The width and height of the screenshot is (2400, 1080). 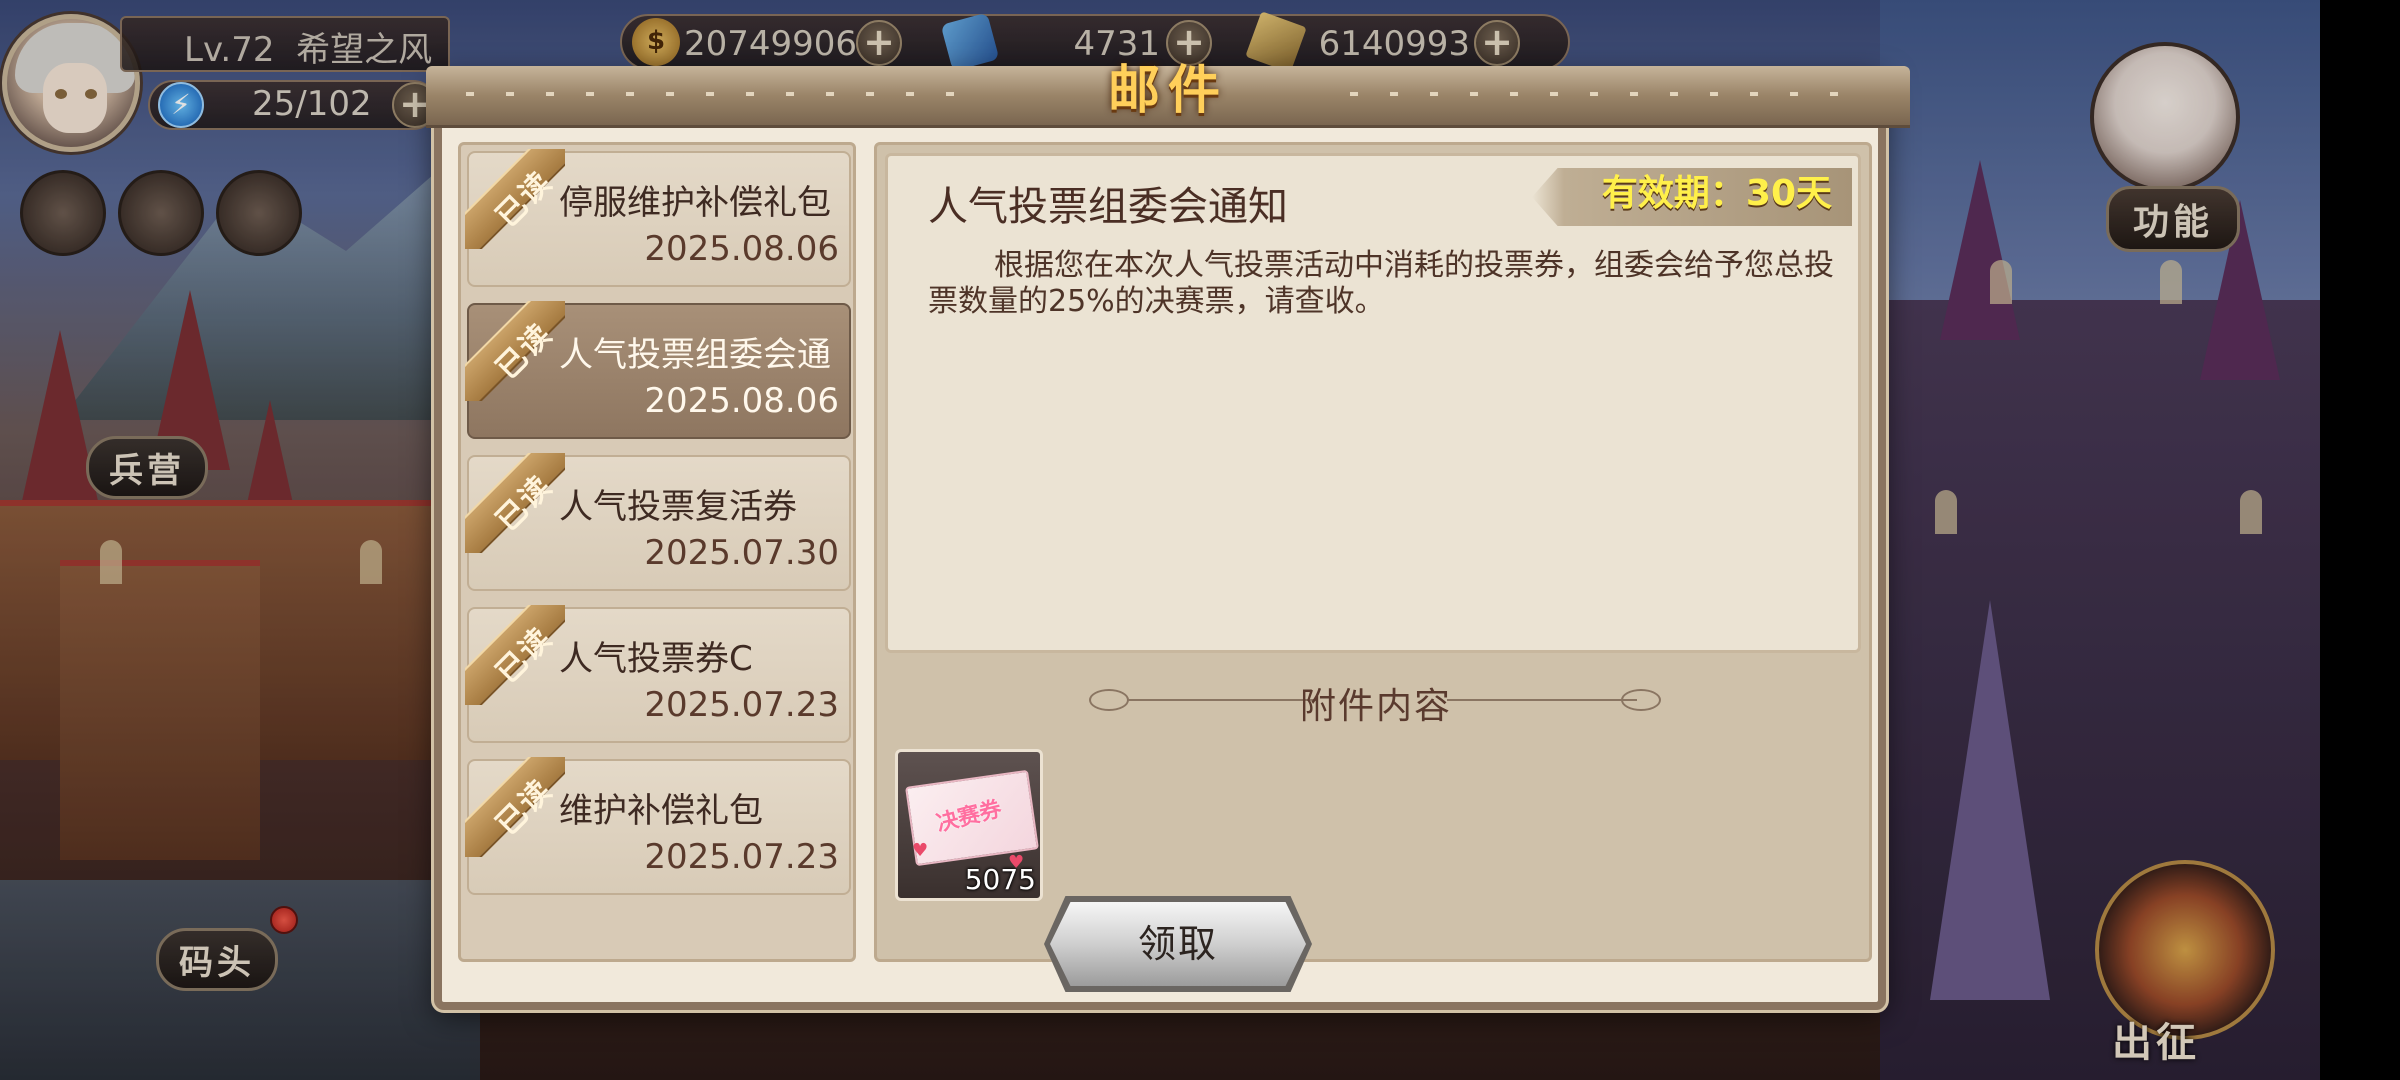 I want to click on mail-list-item-selected: 已读 人气投票组委会通 2025.08.06, so click(x=658, y=370).